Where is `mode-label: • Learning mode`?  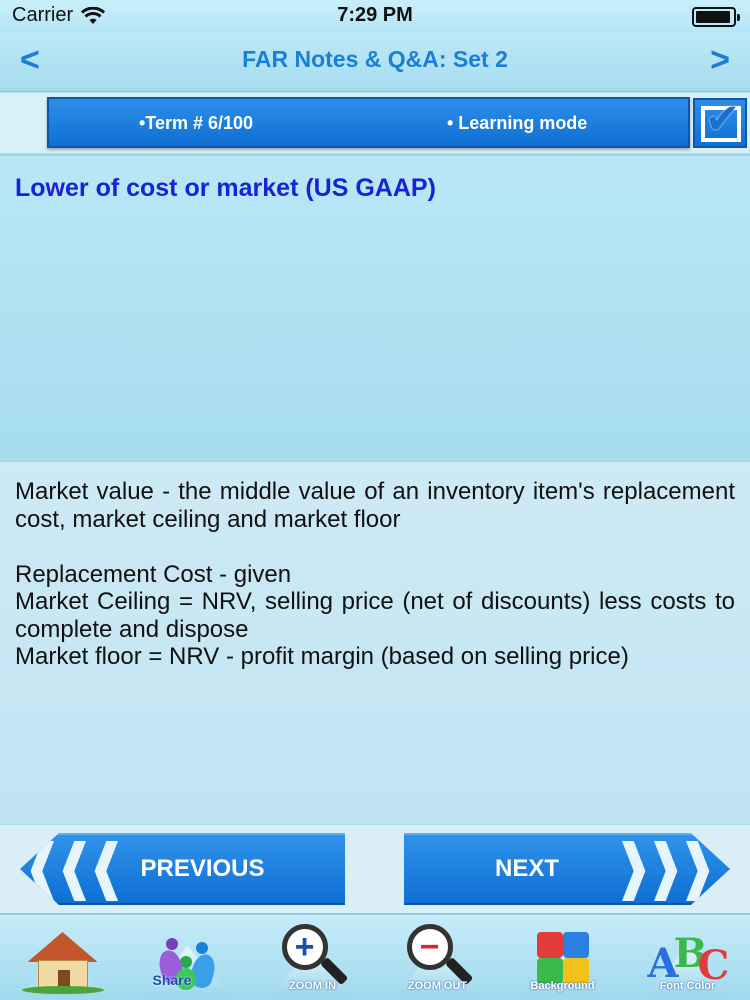 mode-label: • Learning mode is located at coordinates (517, 123).